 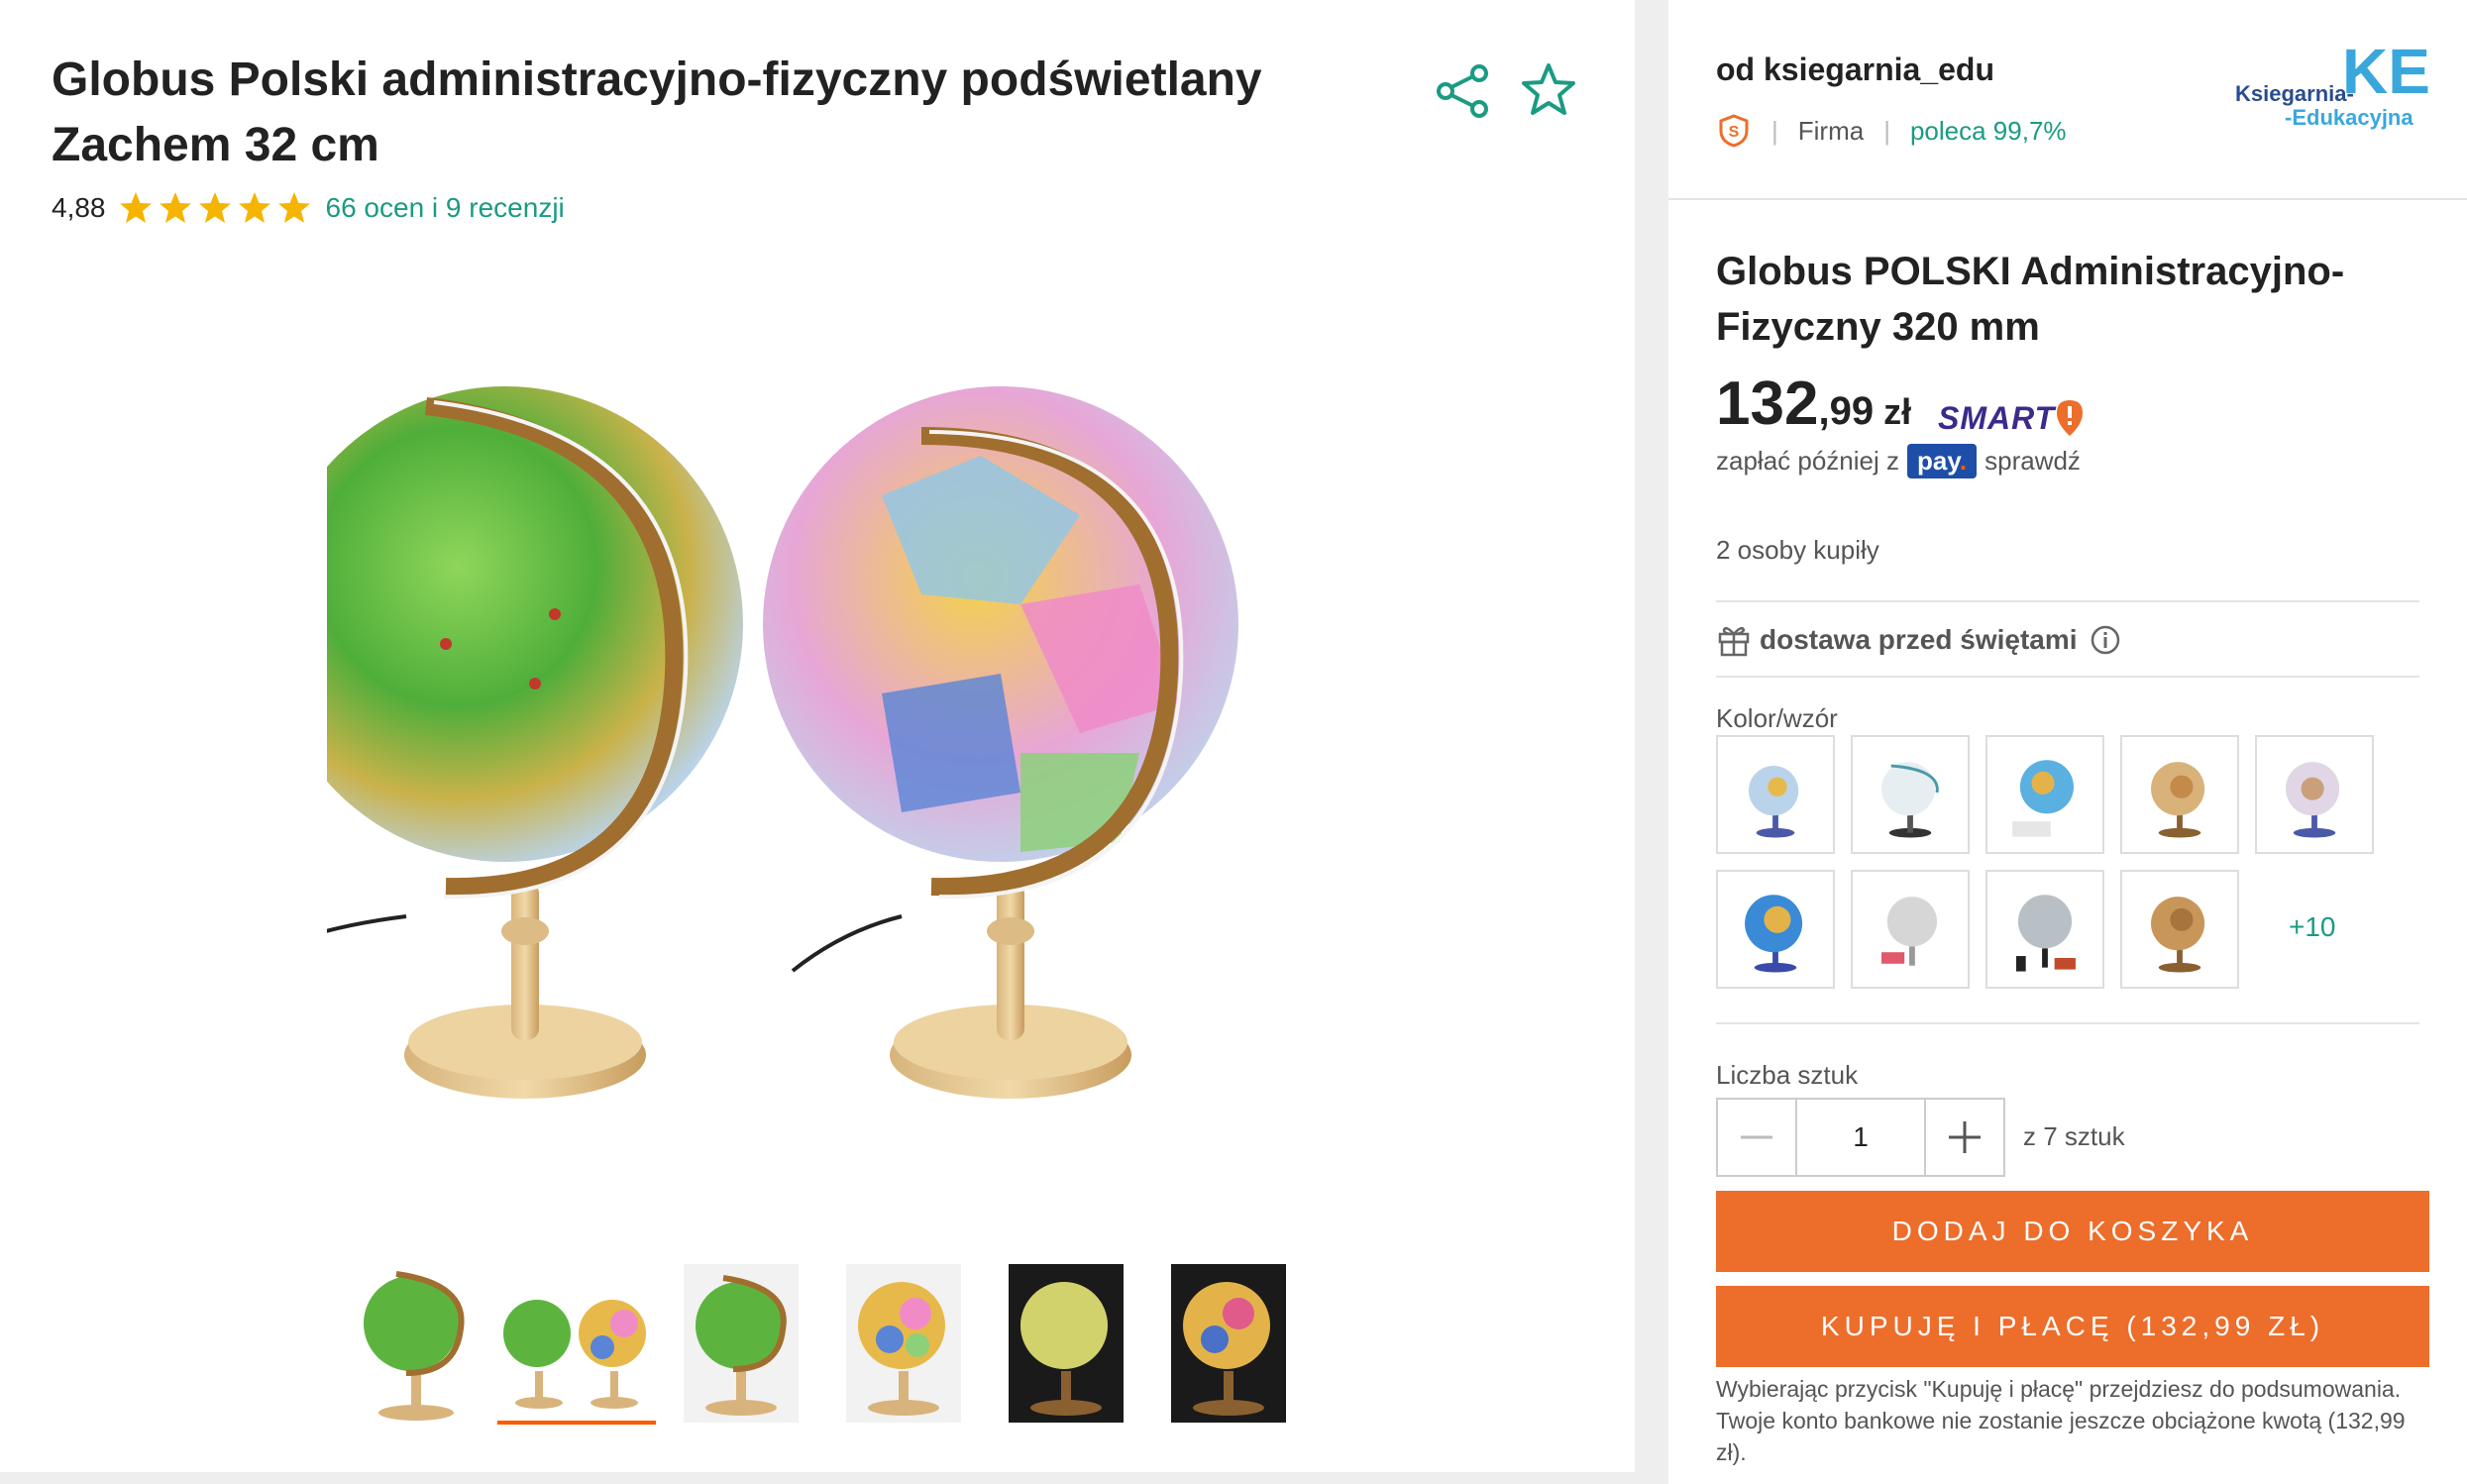 I want to click on delivery-label: dostawa przed świętami, so click(x=1919, y=640).